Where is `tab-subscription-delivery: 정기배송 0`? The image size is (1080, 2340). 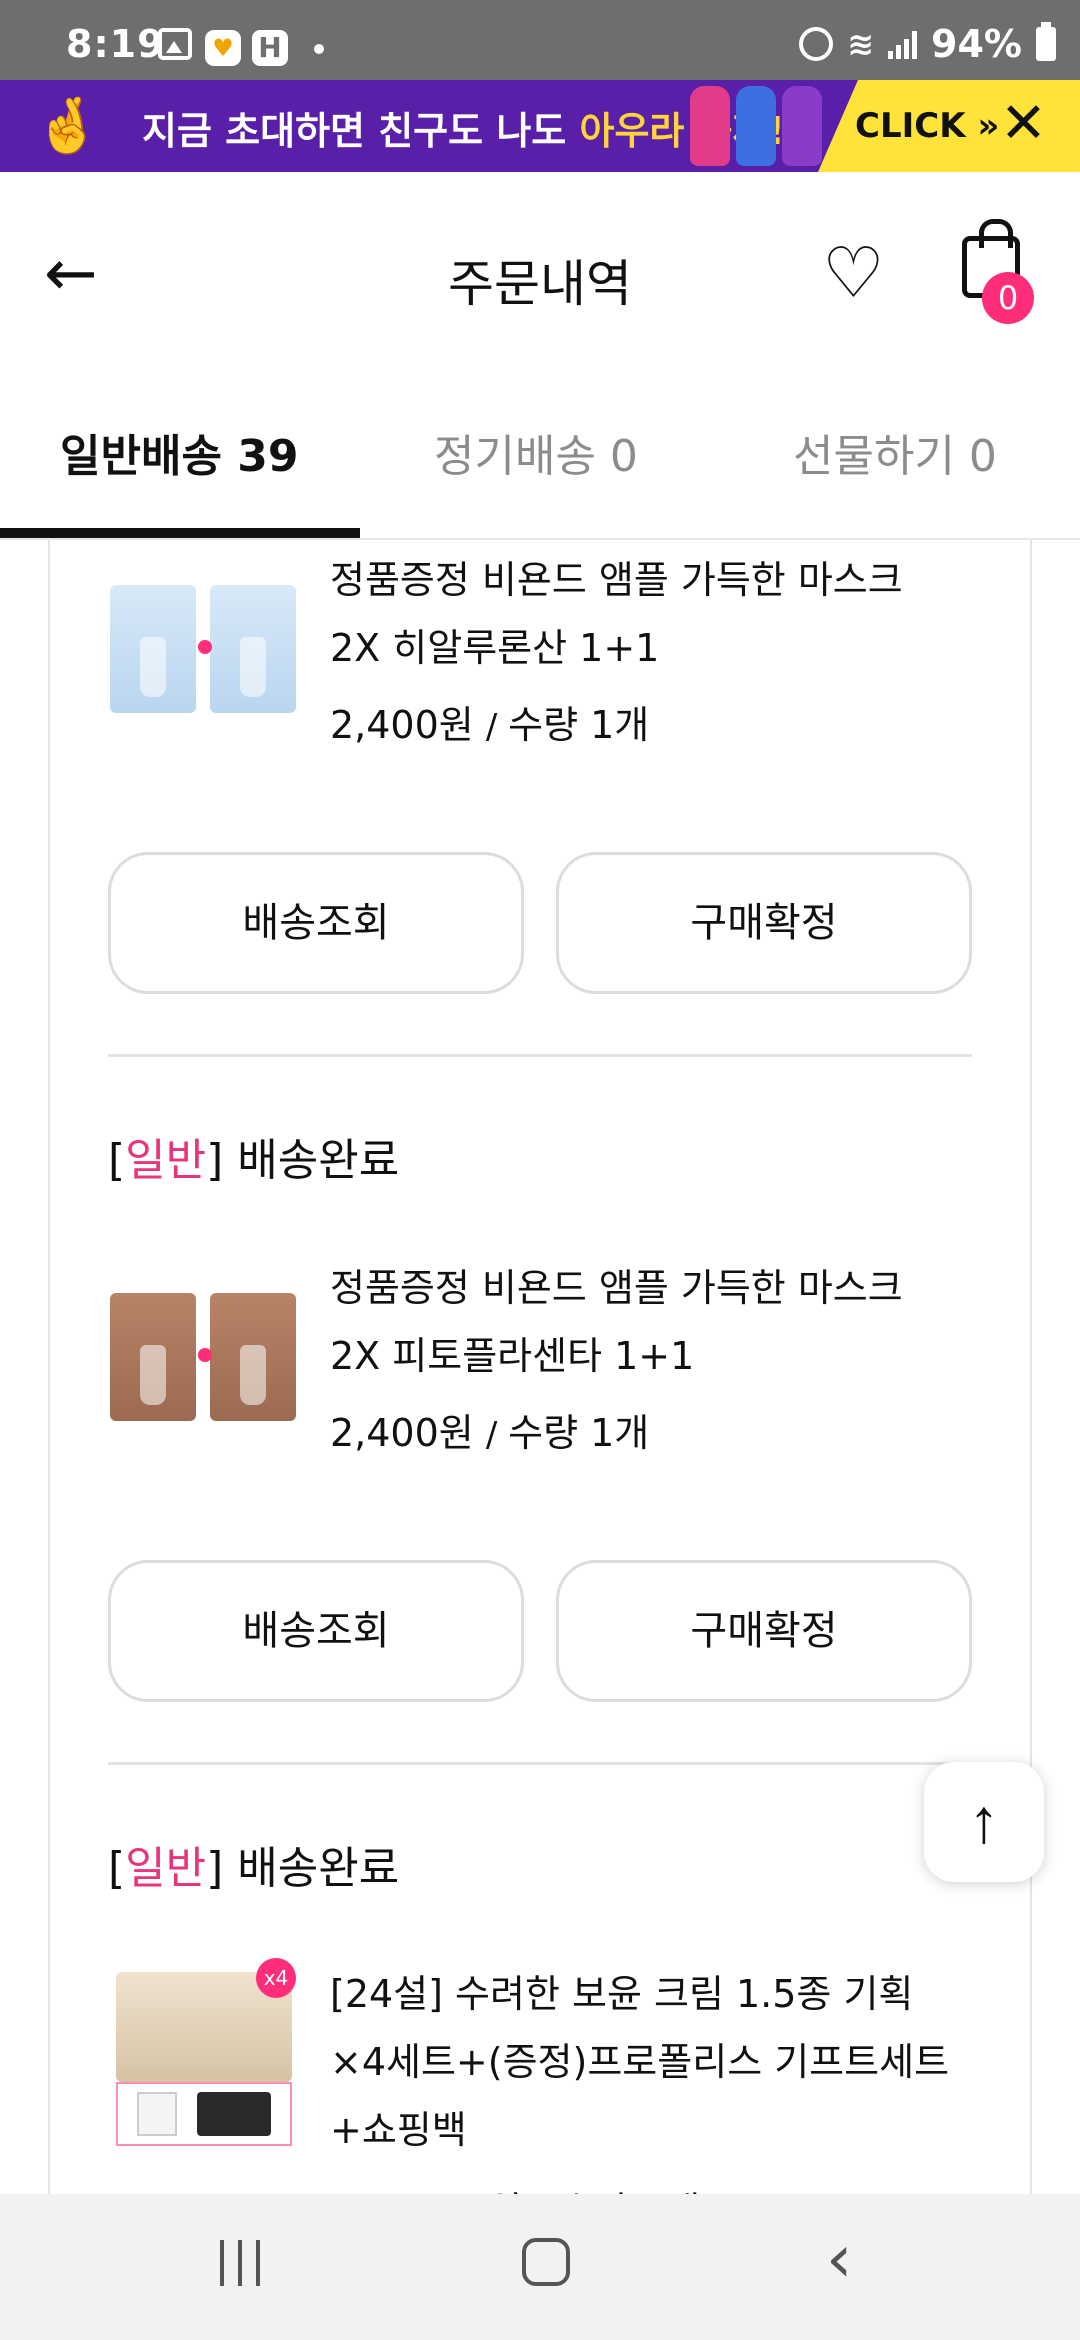 tab-subscription-delivery: 정기배송 0 is located at coordinates (536, 452).